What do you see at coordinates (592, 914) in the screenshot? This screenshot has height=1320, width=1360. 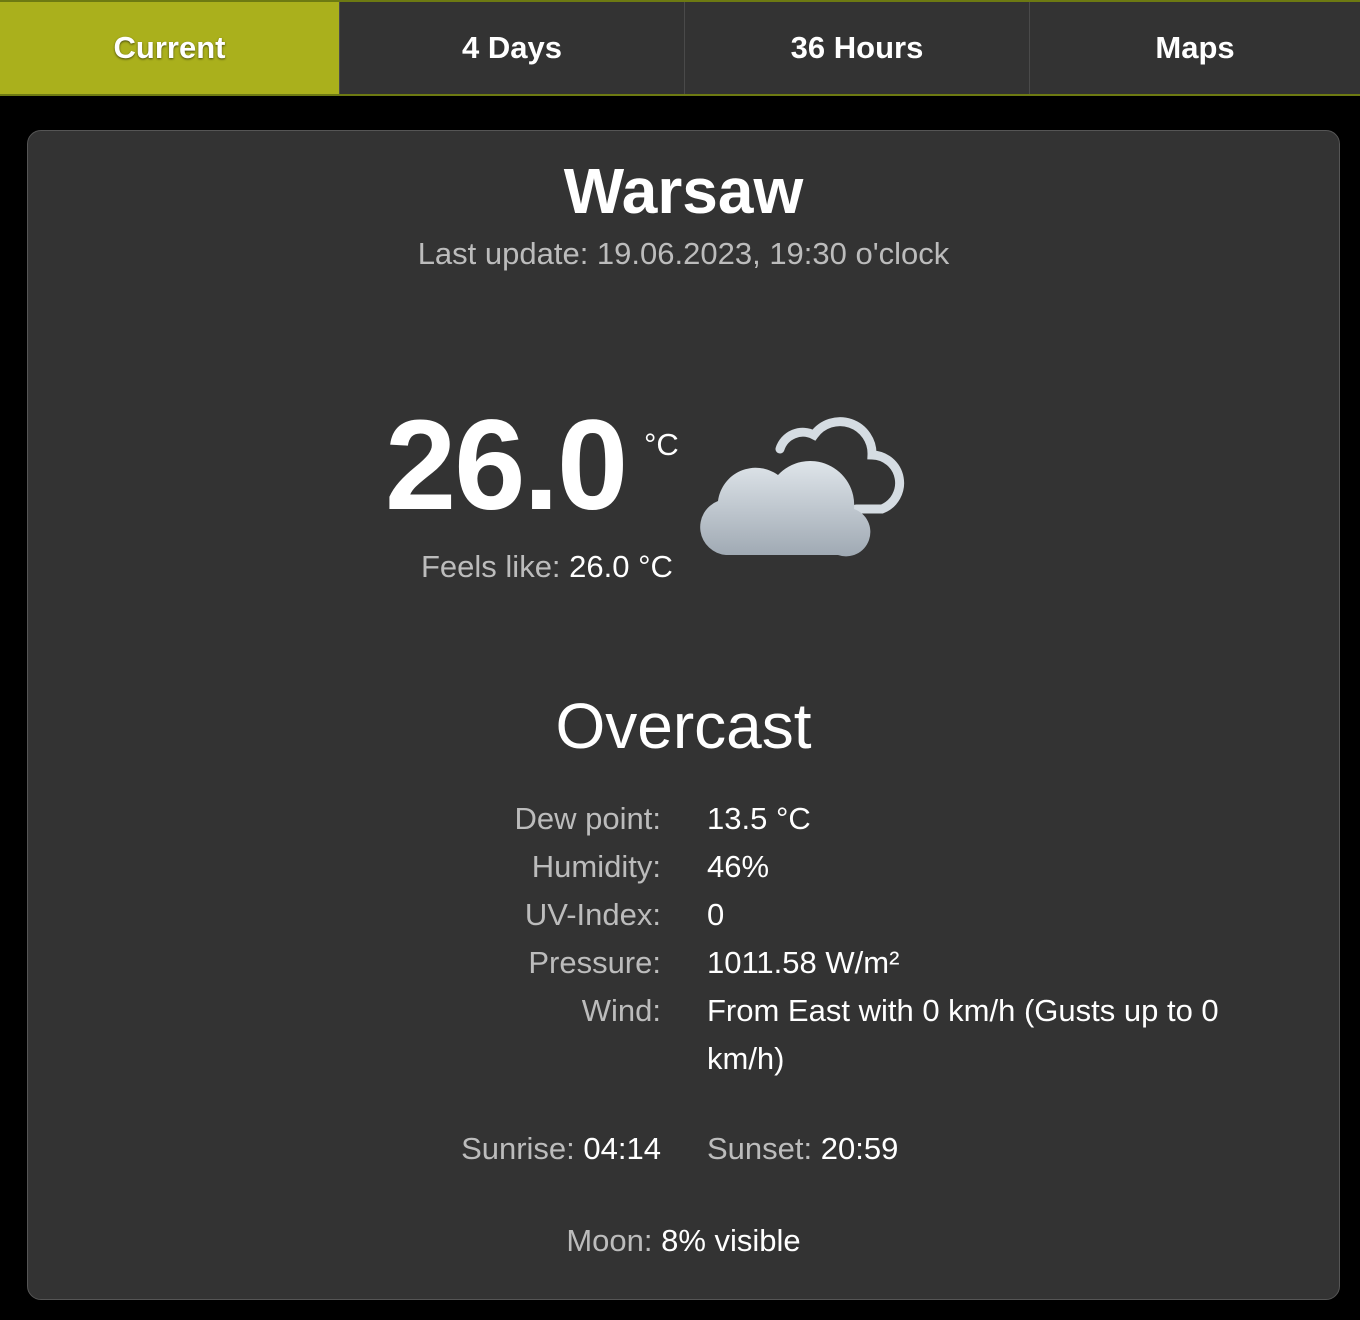 I see `detail-label: UV-Index:` at bounding box center [592, 914].